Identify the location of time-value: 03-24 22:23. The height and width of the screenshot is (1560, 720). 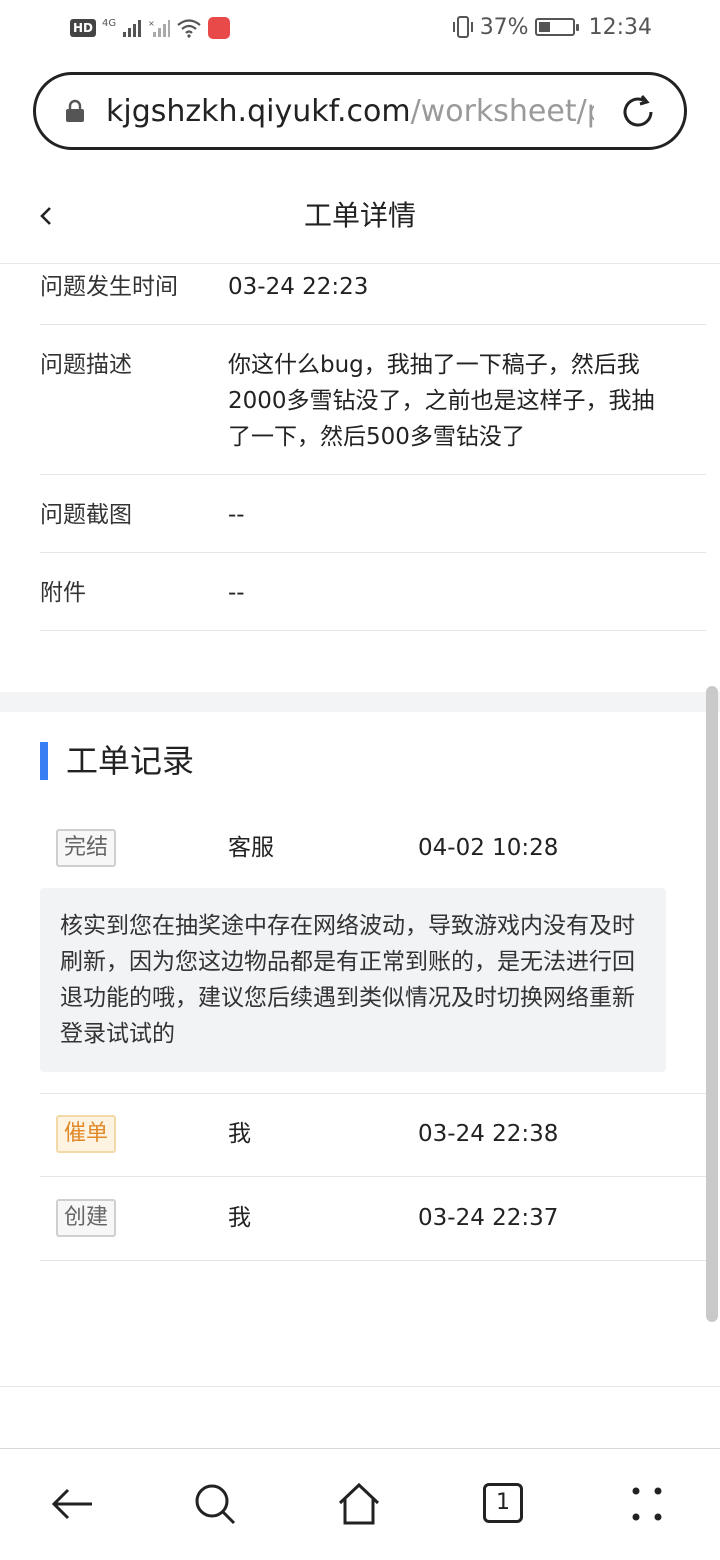
(298, 287).